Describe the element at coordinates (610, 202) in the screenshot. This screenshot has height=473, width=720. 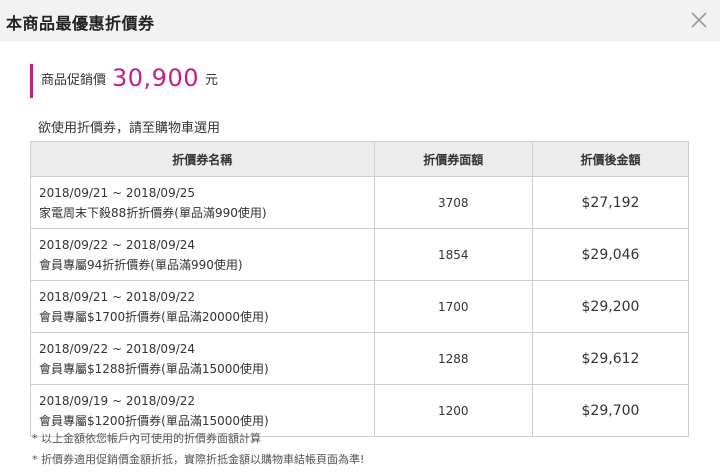
I see `final-price: $27,192` at that location.